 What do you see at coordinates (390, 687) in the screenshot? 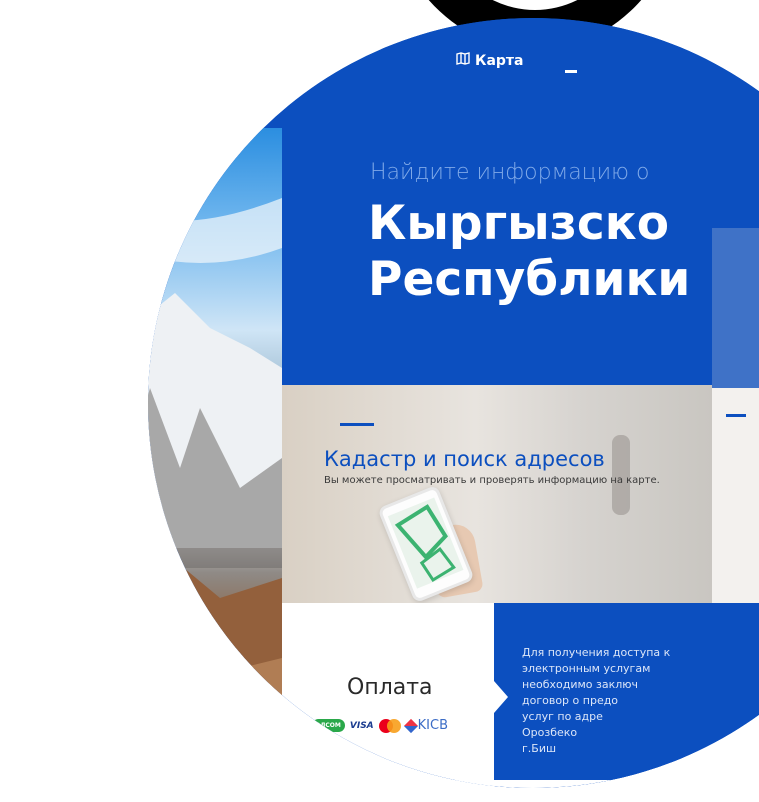
I see `payment-card-title: Оплата` at bounding box center [390, 687].